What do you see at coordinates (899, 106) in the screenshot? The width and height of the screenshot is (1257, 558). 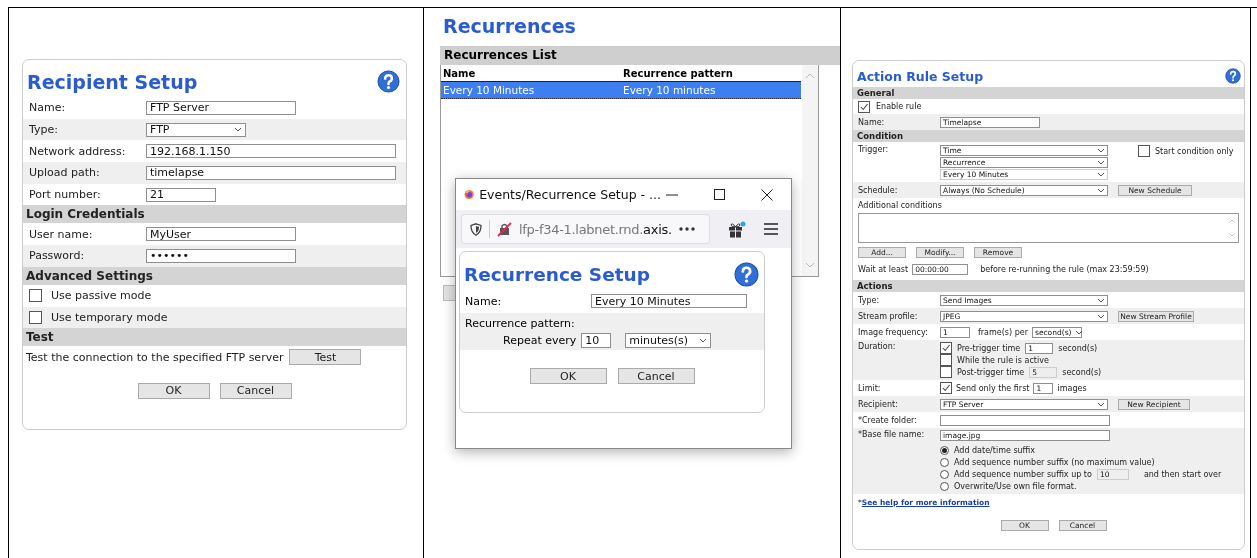 I see `checkbox-label: Enable rule` at bounding box center [899, 106].